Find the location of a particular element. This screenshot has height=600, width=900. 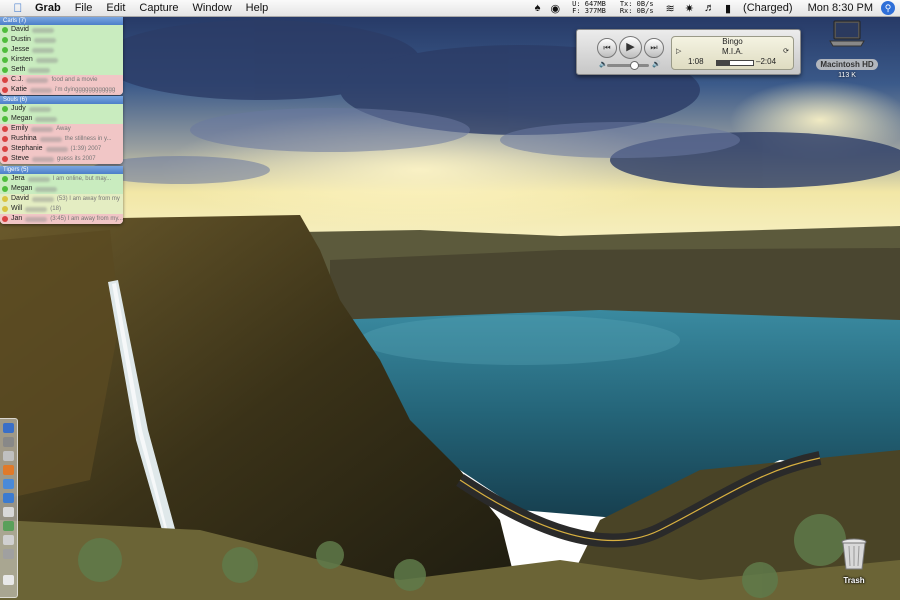

now-playing-display: ▷ ⟳ Bingo M.I.A. 1:08 –2:04 is located at coordinates (732, 53).